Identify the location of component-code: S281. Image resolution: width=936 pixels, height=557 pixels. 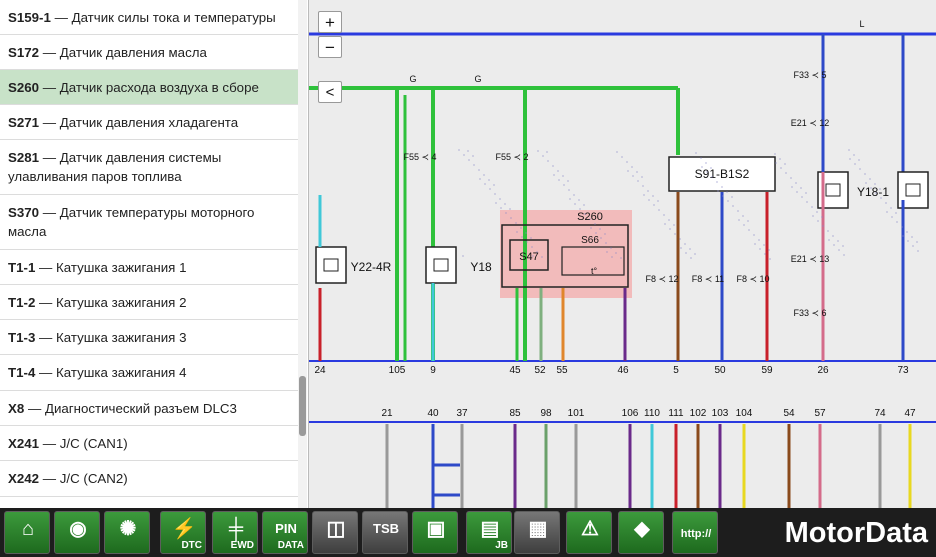
(24, 157).